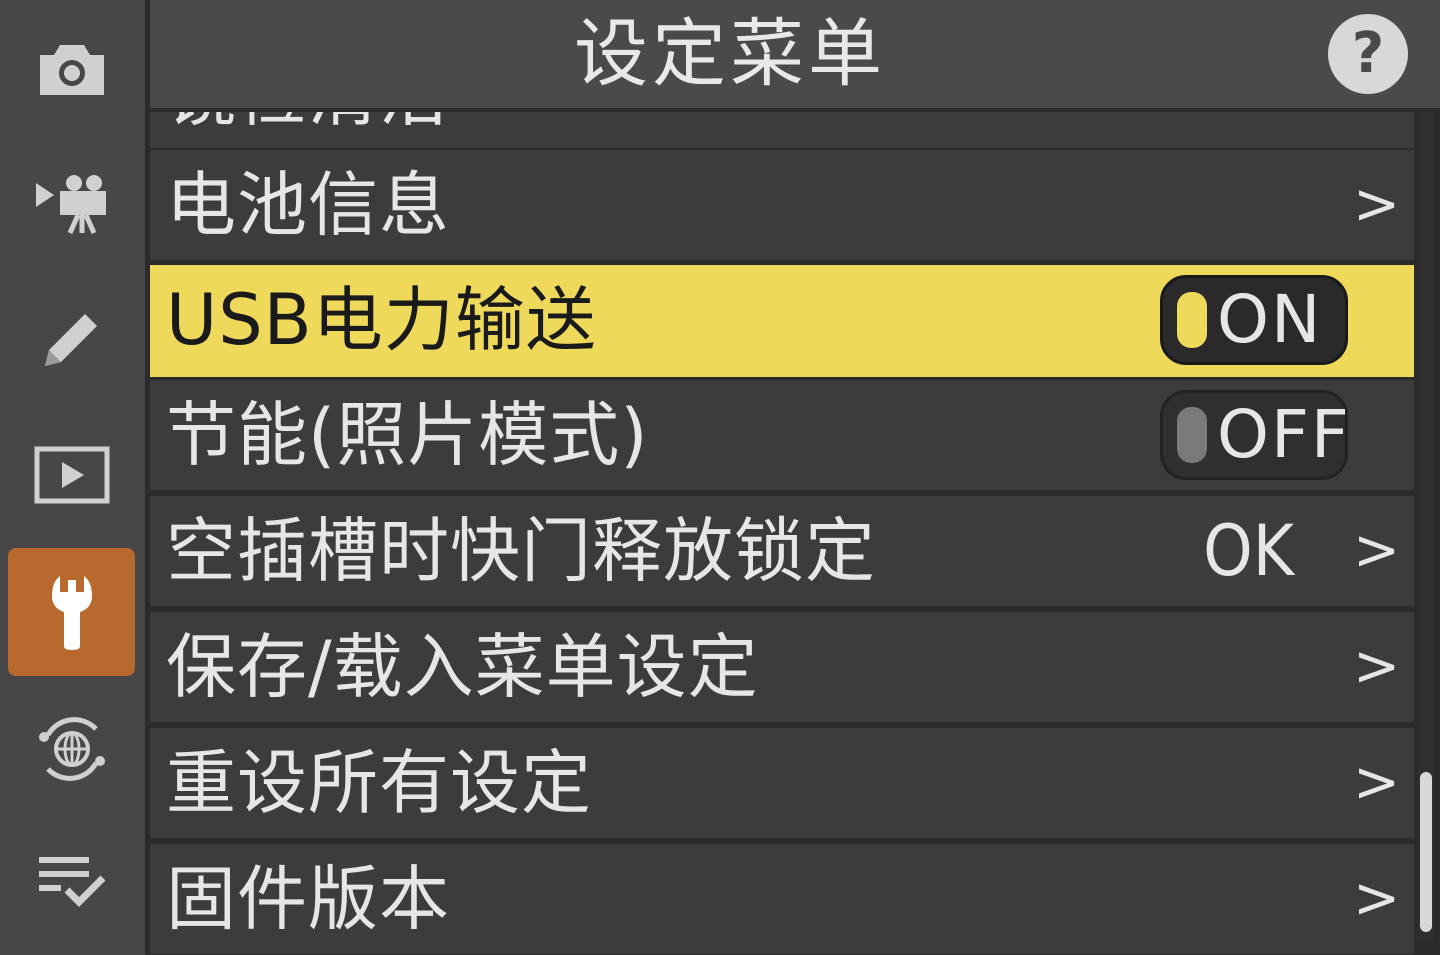 Image resolution: width=1440 pixels, height=955 pixels. I want to click on menu-item-label: 重设所有设定, so click(379, 783).